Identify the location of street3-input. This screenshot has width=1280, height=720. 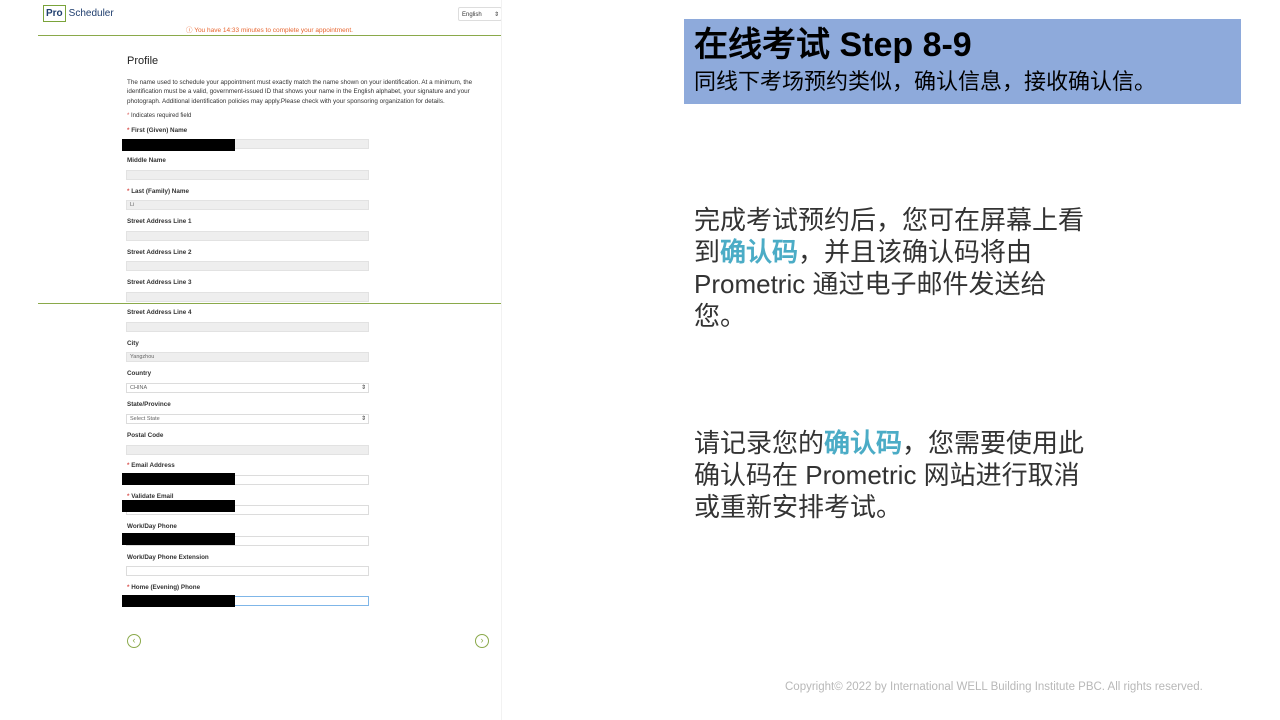
(247, 297).